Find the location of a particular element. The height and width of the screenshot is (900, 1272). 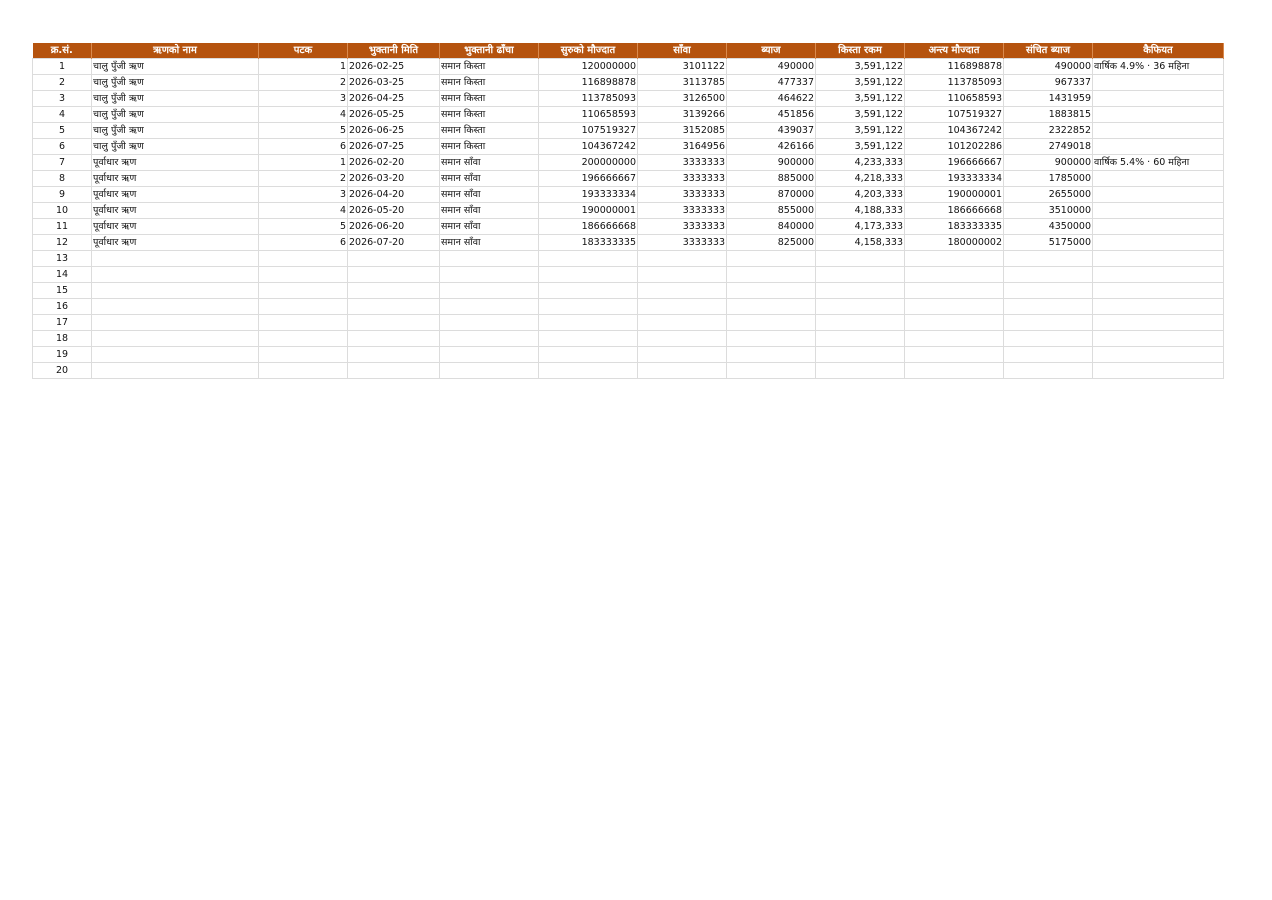

cell-serial: 2 is located at coordinates (62, 82).